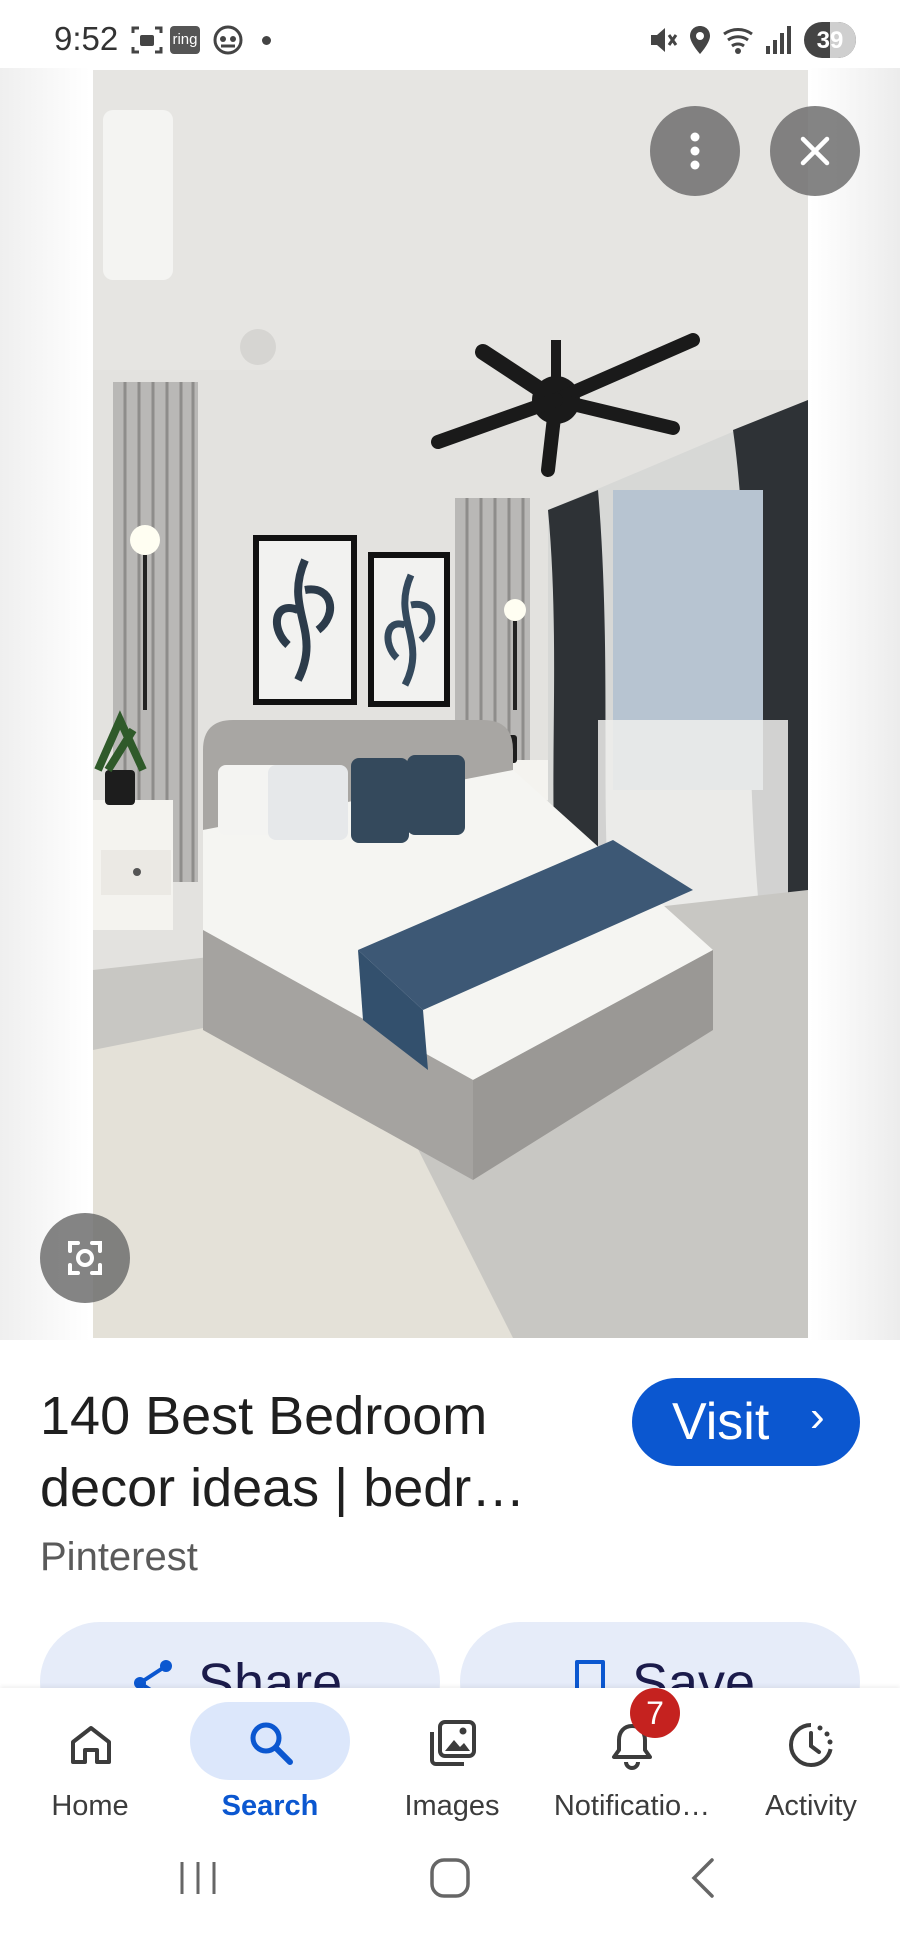 The height and width of the screenshot is (1950, 900). I want to click on nav-search: Search, so click(270, 1768).